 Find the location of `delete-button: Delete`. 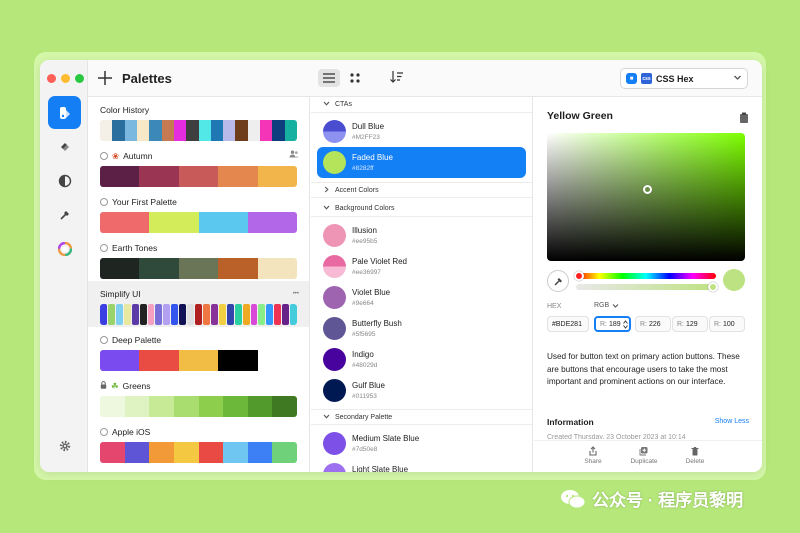

delete-button: Delete is located at coordinates (695, 455).